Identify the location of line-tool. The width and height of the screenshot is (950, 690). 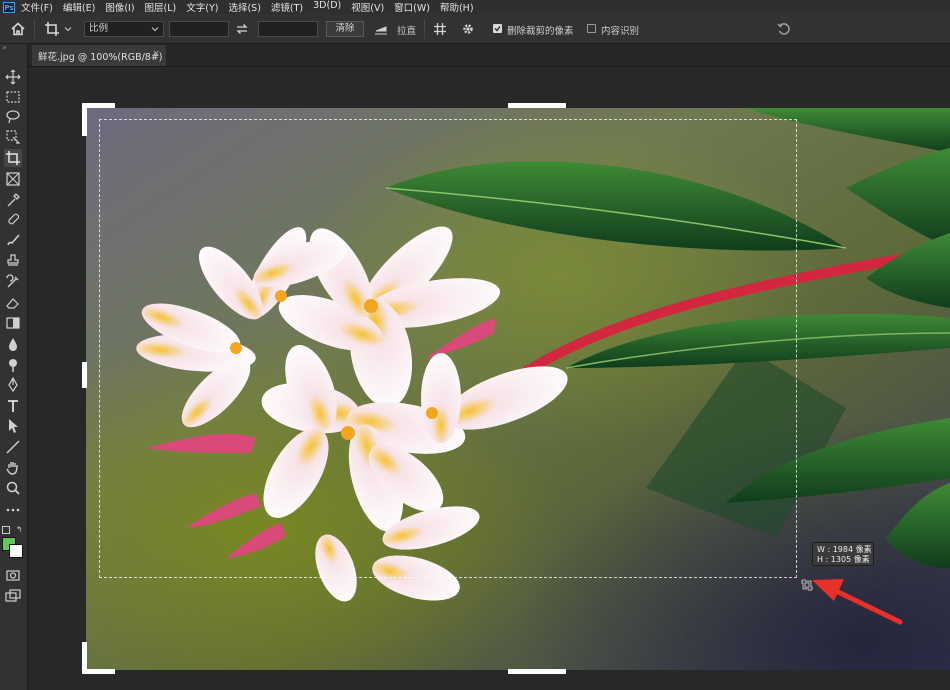
(13, 447).